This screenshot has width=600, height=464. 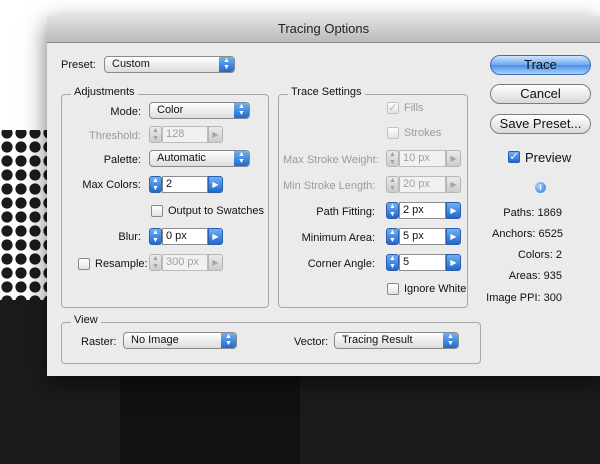 I want to click on ignore-white-label: Ignore White, so click(x=435, y=289).